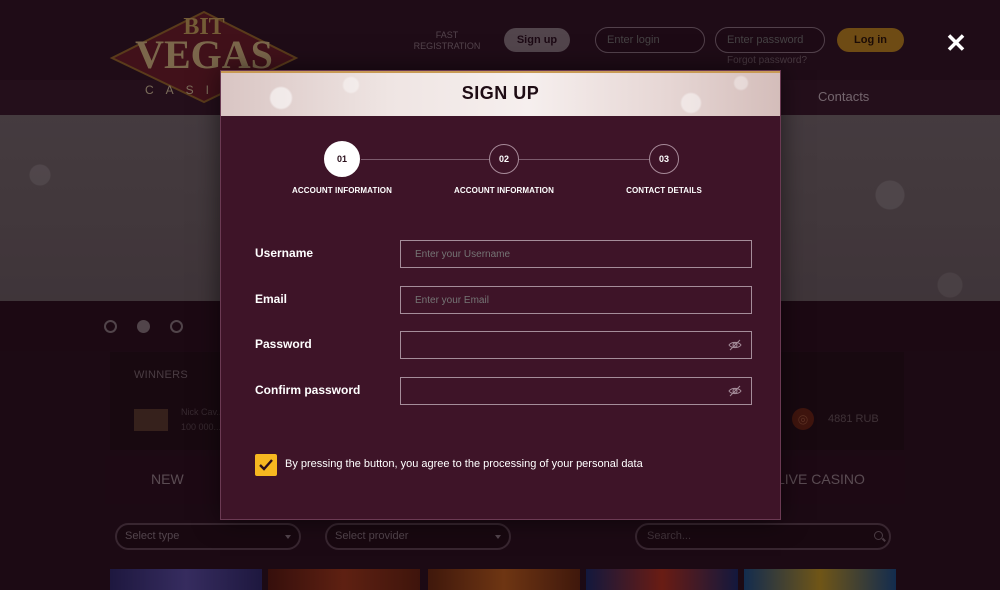 The height and width of the screenshot is (590, 1000). I want to click on password-label: Password, so click(283, 344).